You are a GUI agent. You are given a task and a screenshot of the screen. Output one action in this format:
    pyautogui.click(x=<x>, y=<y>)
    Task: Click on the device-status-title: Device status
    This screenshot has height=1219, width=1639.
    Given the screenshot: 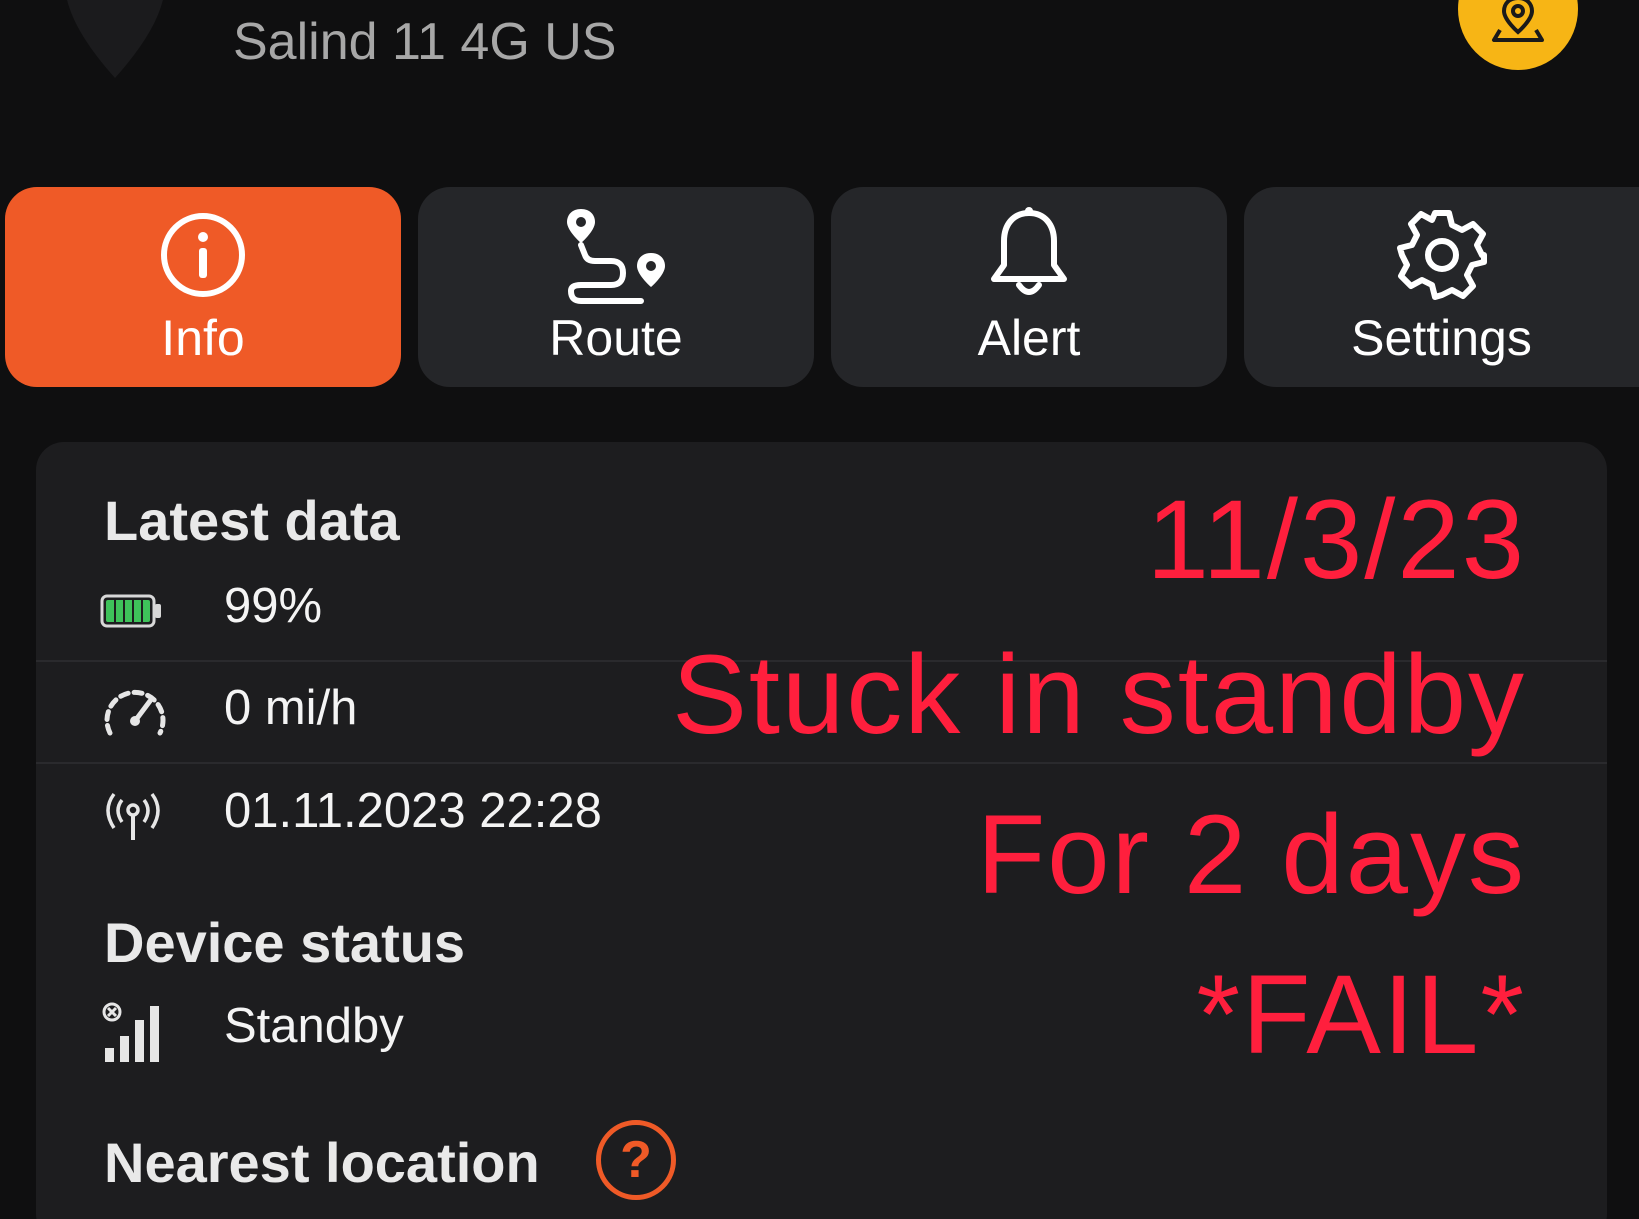 What is the action you would take?
    pyautogui.click(x=285, y=942)
    